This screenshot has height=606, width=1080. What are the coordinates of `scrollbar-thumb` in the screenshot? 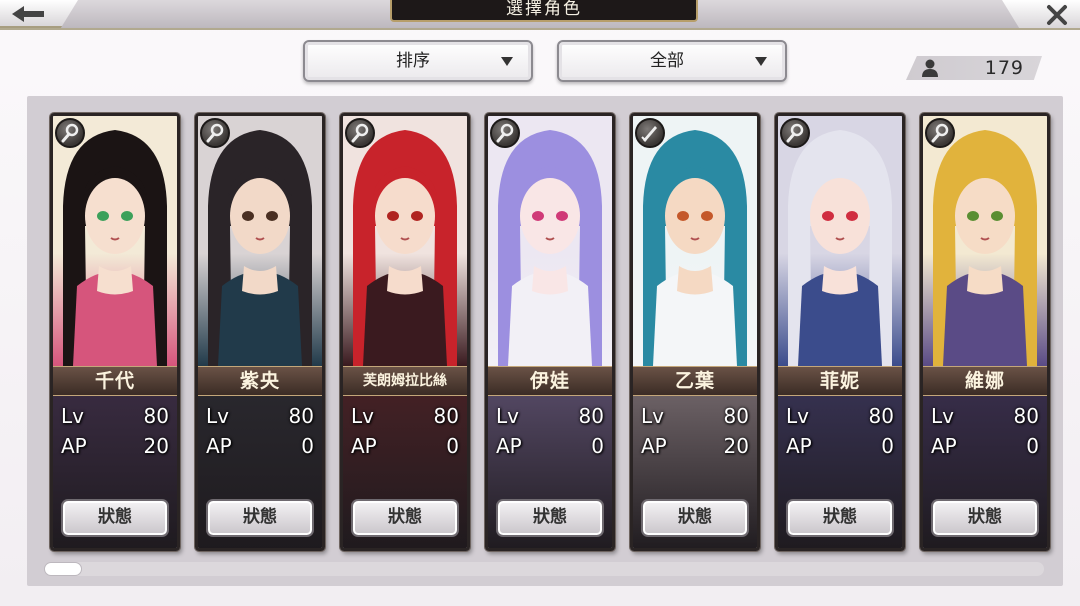 It's located at (63, 569).